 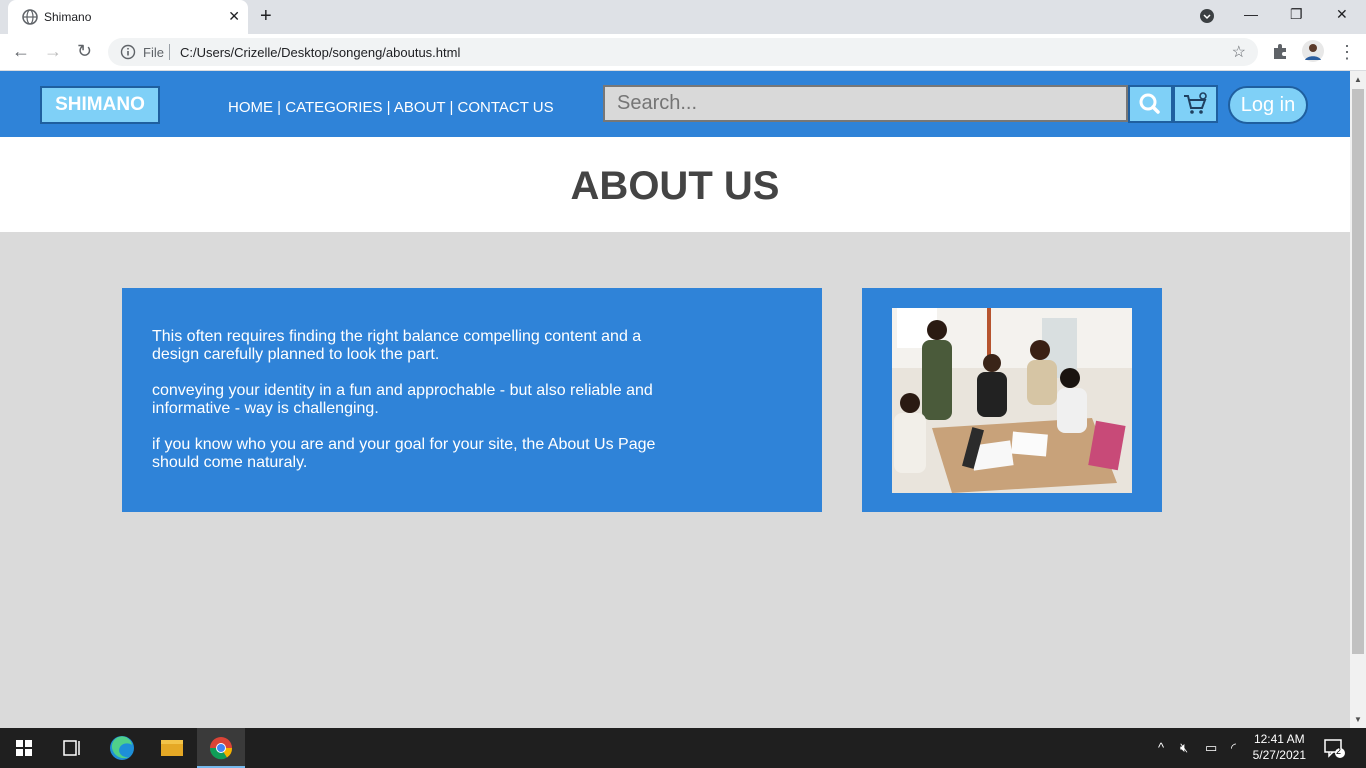 I want to click on about-image-panel, so click(x=1012, y=400).